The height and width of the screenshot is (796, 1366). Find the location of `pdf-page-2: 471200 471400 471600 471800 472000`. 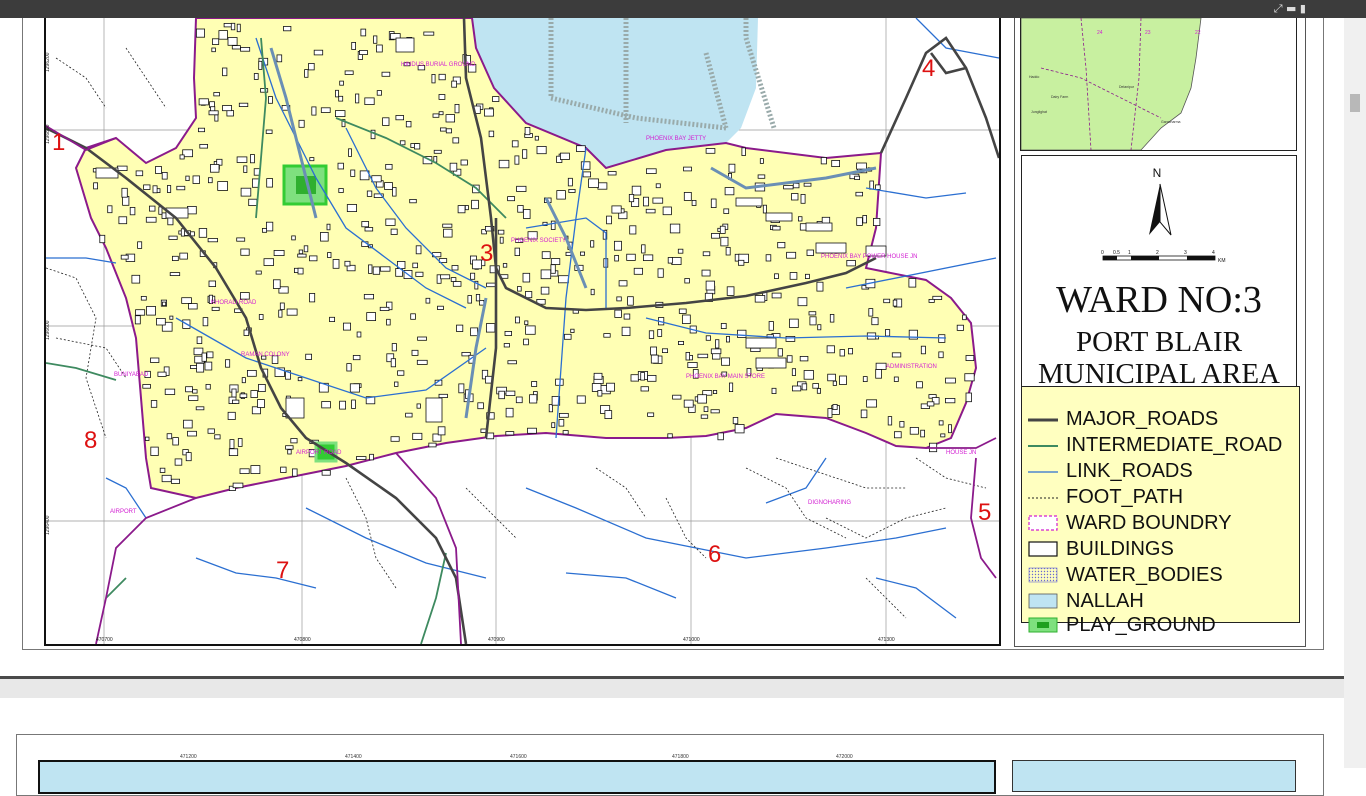

pdf-page-2: 471200 471400 471600 471800 472000 is located at coordinates (672, 747).